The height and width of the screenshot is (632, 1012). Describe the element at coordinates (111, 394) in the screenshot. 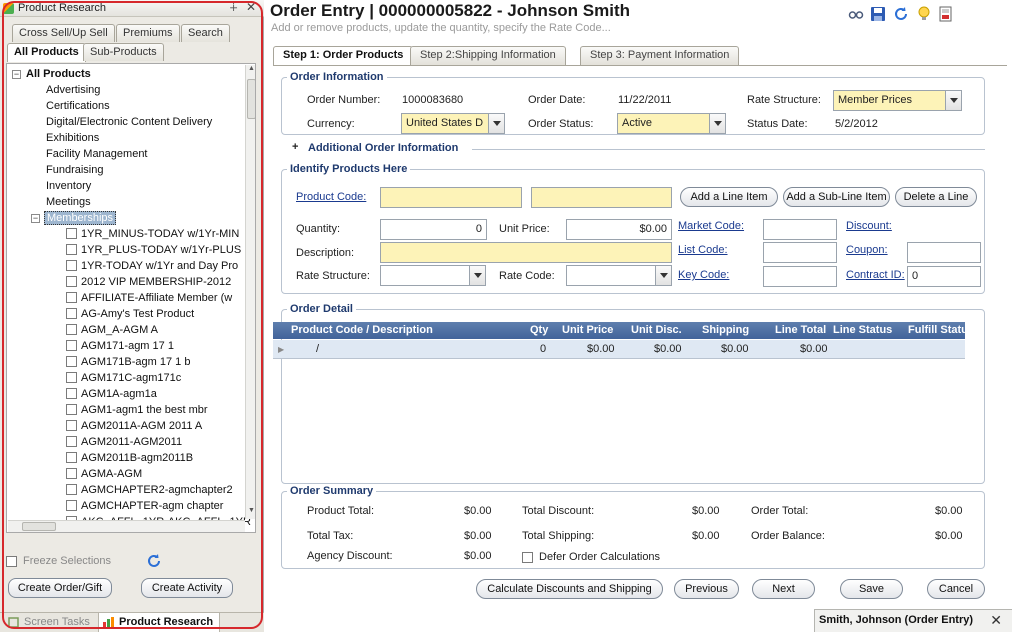

I see `list-item: AGM1A-agm1a` at that location.